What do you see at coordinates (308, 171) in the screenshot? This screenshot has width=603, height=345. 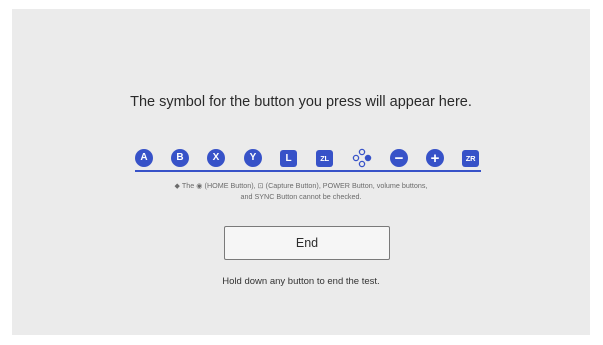 I see `icon-row-underline` at bounding box center [308, 171].